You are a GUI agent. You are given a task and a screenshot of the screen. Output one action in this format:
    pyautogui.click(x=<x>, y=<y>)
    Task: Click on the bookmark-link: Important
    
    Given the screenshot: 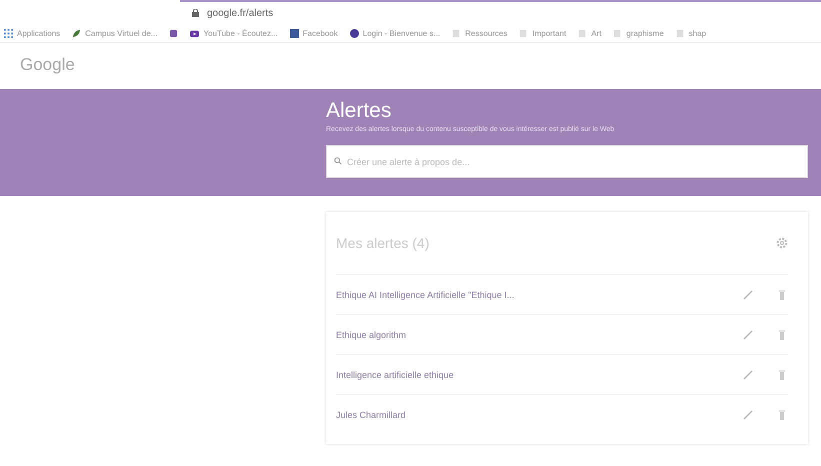 What is the action you would take?
    pyautogui.click(x=549, y=33)
    